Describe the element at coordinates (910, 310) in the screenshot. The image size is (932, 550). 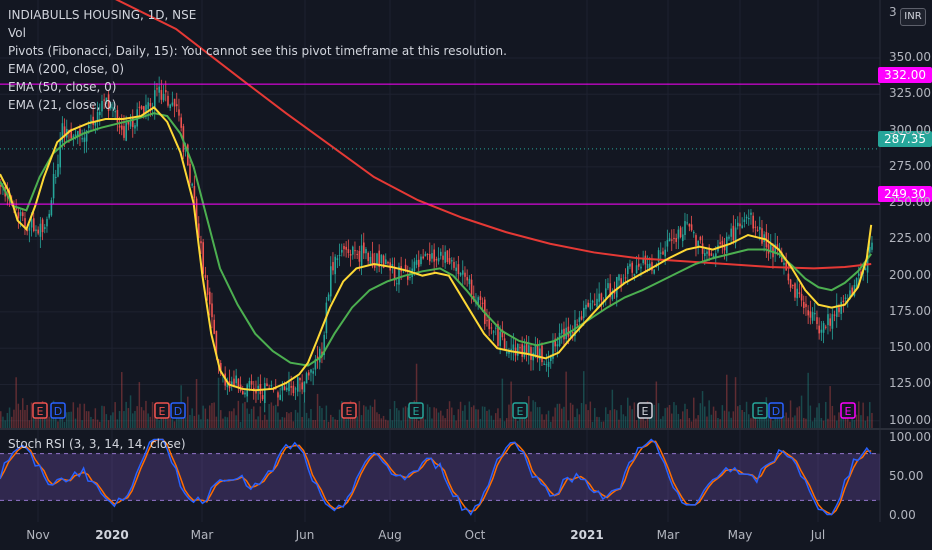
I see `price-tick-label: 175.00` at that location.